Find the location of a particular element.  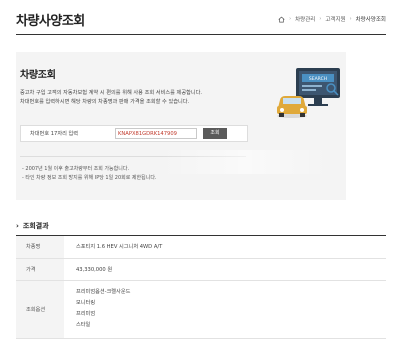

note-item: - 2007년 1월 이후 출고차량부터 조회 가능합니다. is located at coordinates (76, 169).